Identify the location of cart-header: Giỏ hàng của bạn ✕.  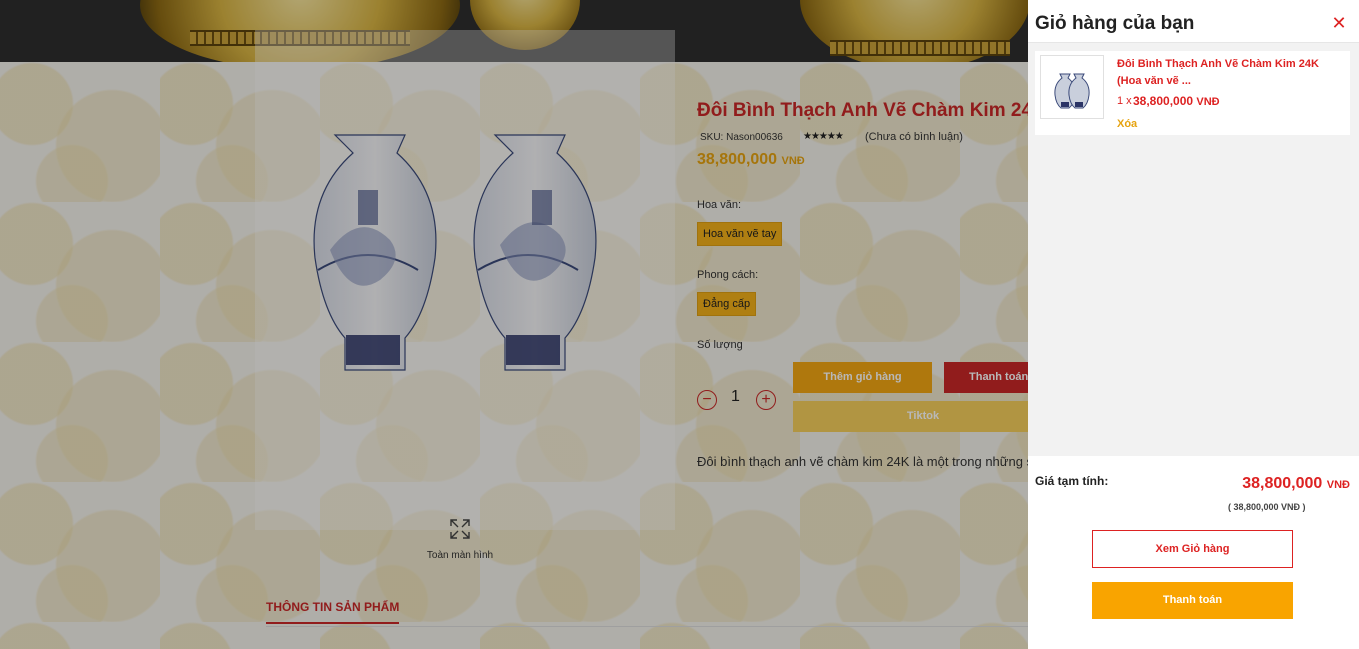
(1193, 21).